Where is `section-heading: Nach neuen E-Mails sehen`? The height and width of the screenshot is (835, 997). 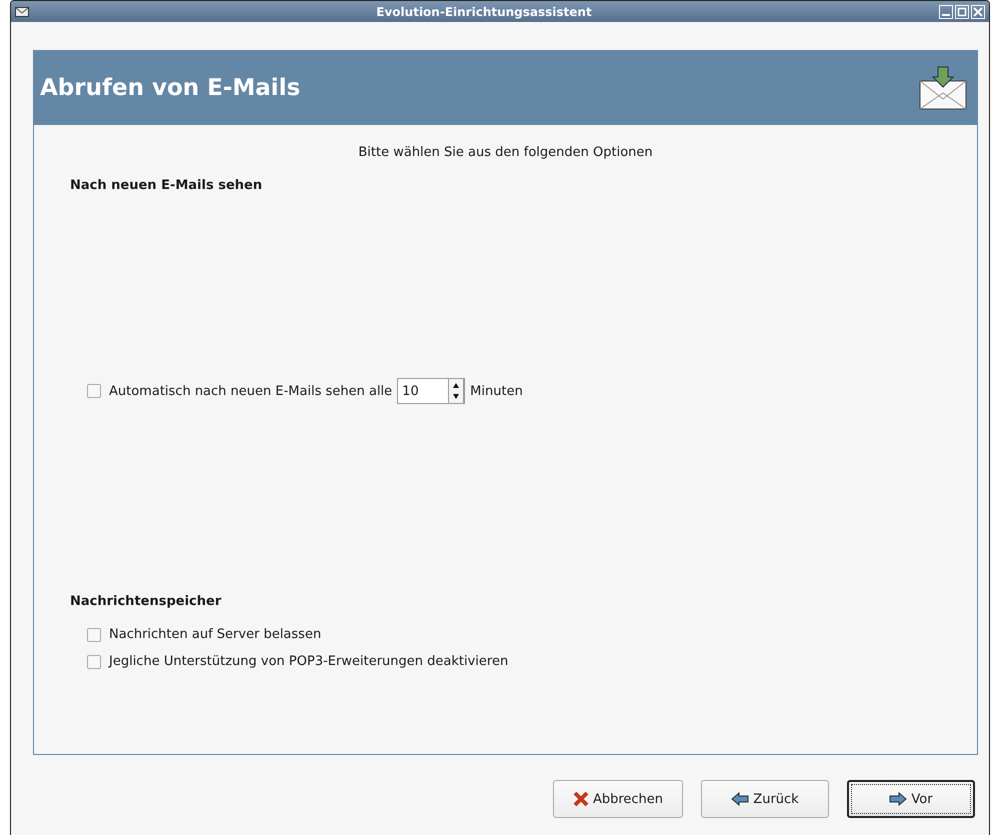
section-heading: Nach neuen E-Mails sehen is located at coordinates (167, 185).